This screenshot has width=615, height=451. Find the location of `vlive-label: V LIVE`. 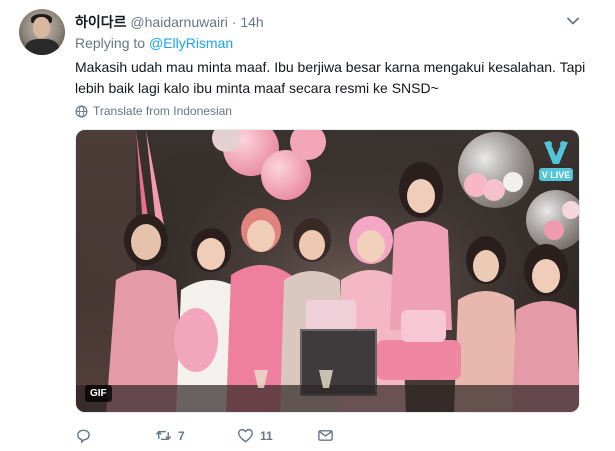

vlive-label: V LIVE is located at coordinates (556, 175).